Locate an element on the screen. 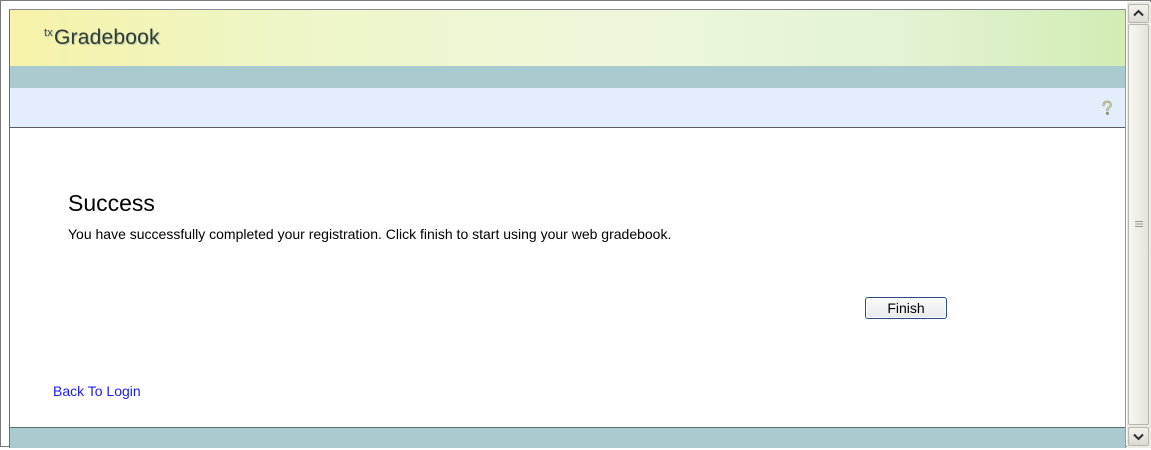 Image resolution: width=1151 pixels, height=450 pixels. grip-lines-icon is located at coordinates (1139, 224).